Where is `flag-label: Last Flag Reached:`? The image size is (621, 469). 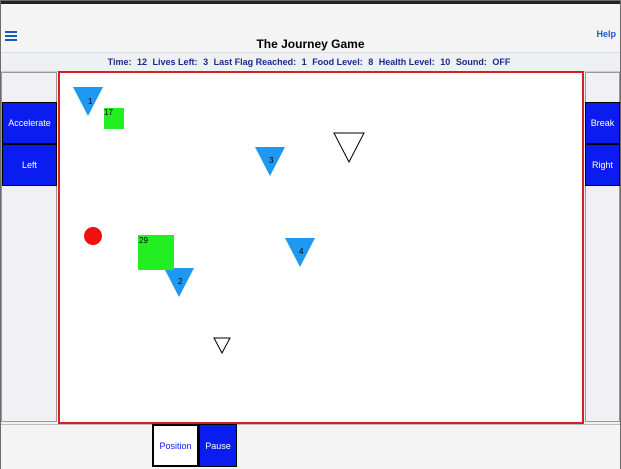 flag-label: Last Flag Reached: is located at coordinates (255, 62).